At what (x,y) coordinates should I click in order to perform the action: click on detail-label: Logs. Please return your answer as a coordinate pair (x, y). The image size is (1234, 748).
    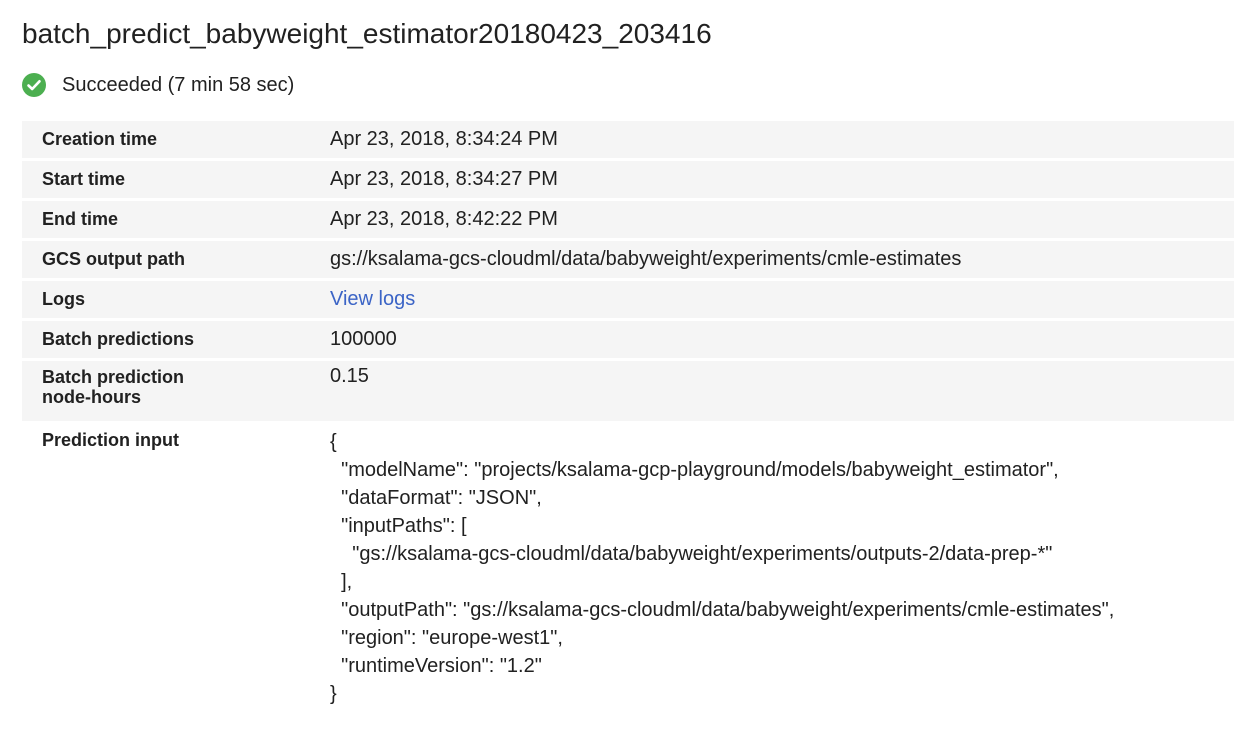
    Looking at the image, I should click on (63, 299).